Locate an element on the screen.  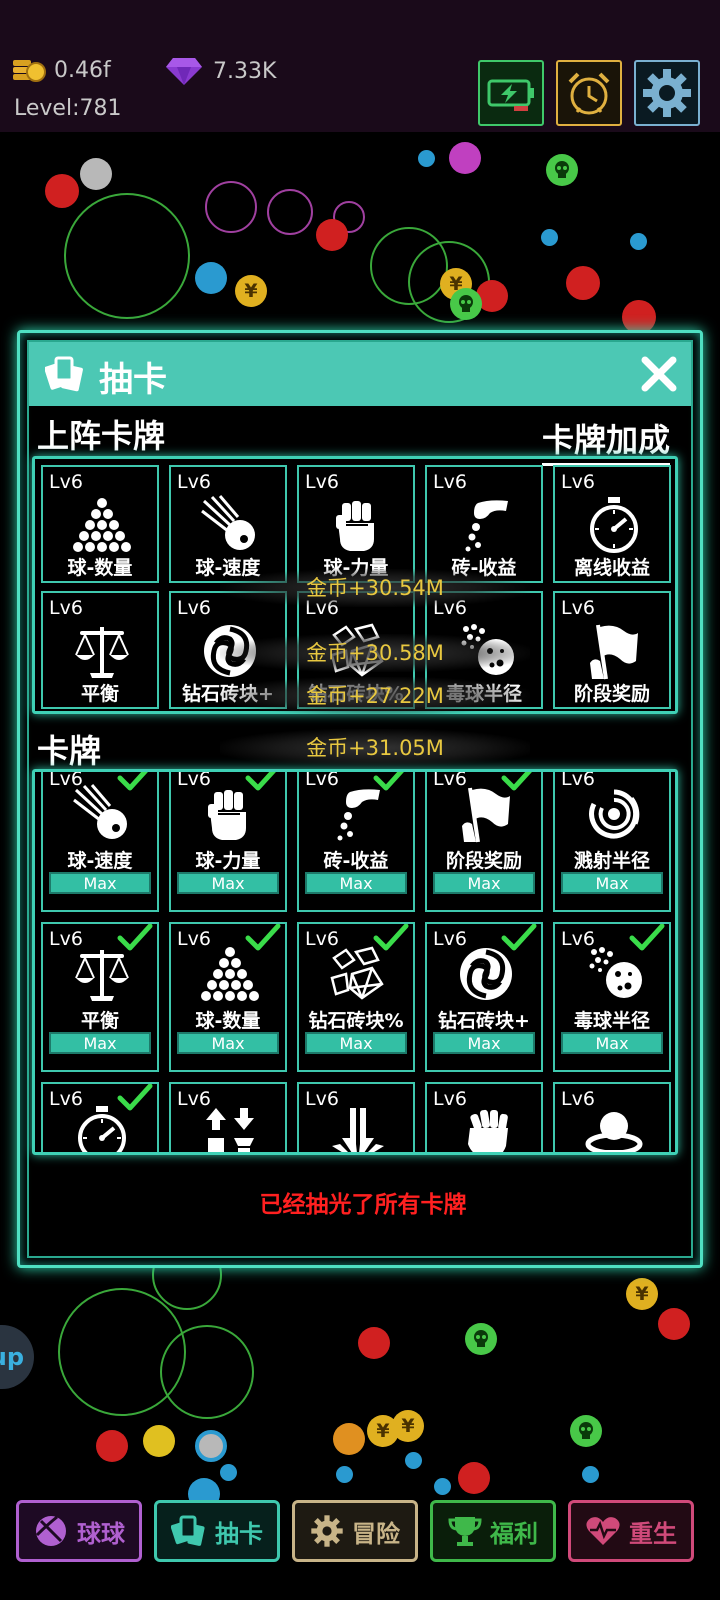
card-label: 砖-收益 is located at coordinates (356, 861).